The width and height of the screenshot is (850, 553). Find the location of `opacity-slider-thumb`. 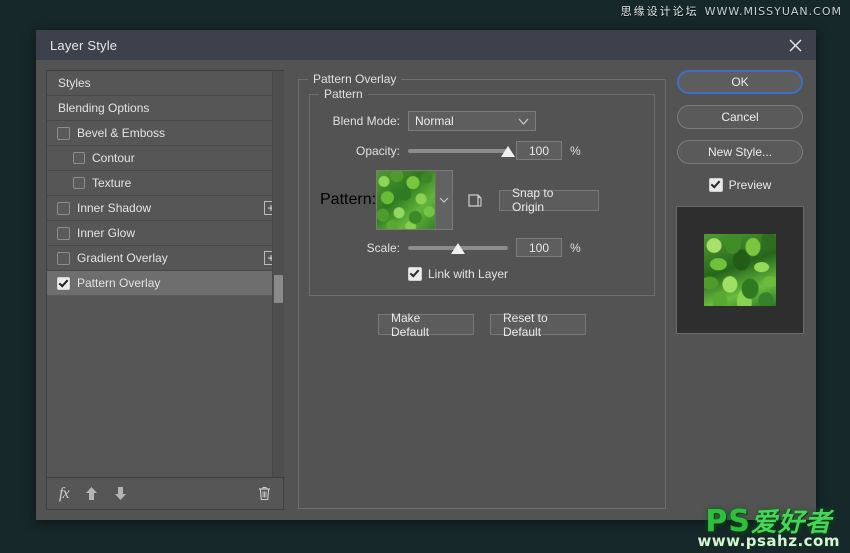

opacity-slider-thumb is located at coordinates (508, 151).